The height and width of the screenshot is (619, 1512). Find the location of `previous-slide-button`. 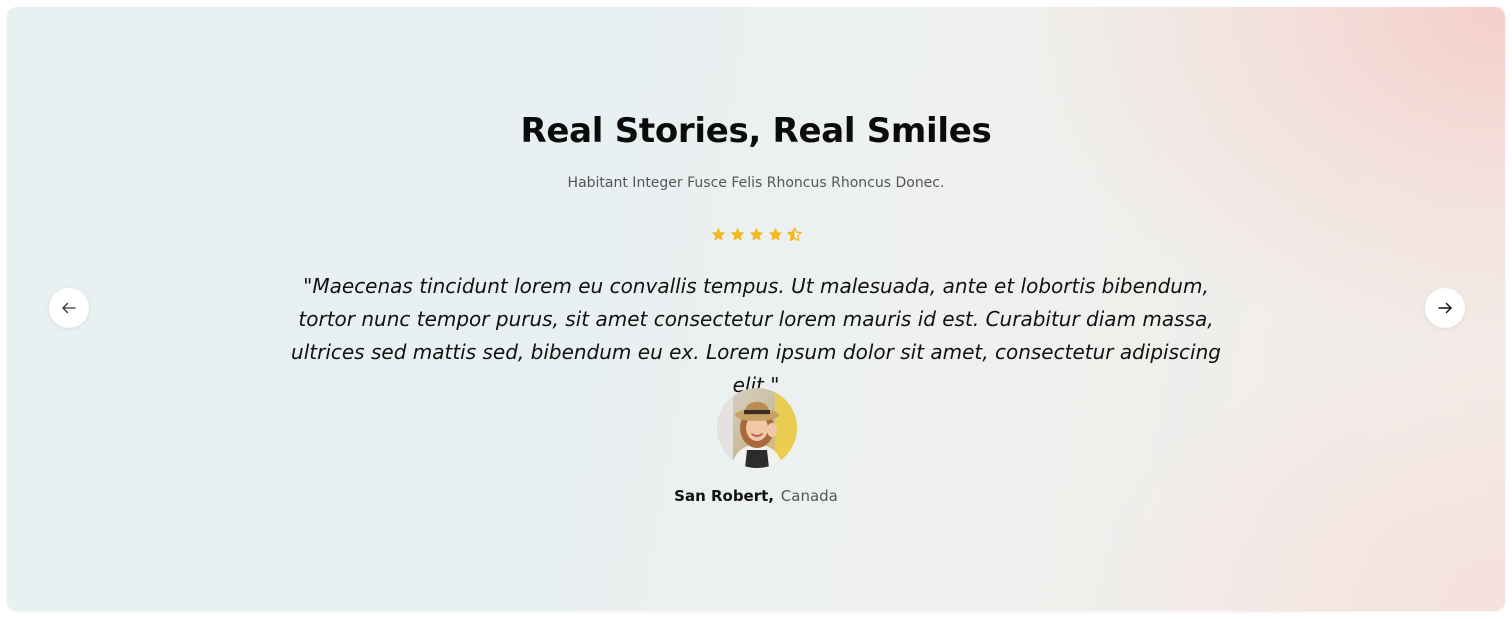

previous-slide-button is located at coordinates (69, 308).